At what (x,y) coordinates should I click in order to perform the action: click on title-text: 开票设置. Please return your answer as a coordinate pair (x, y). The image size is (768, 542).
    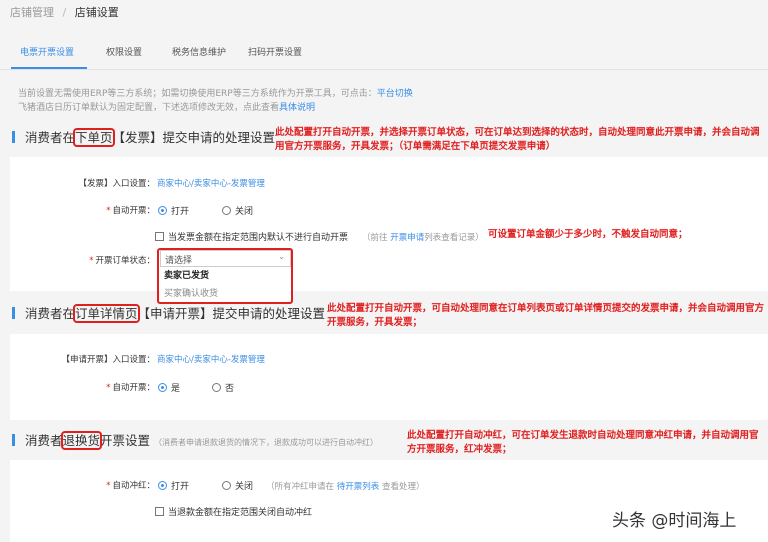
    Looking at the image, I should click on (125, 440).